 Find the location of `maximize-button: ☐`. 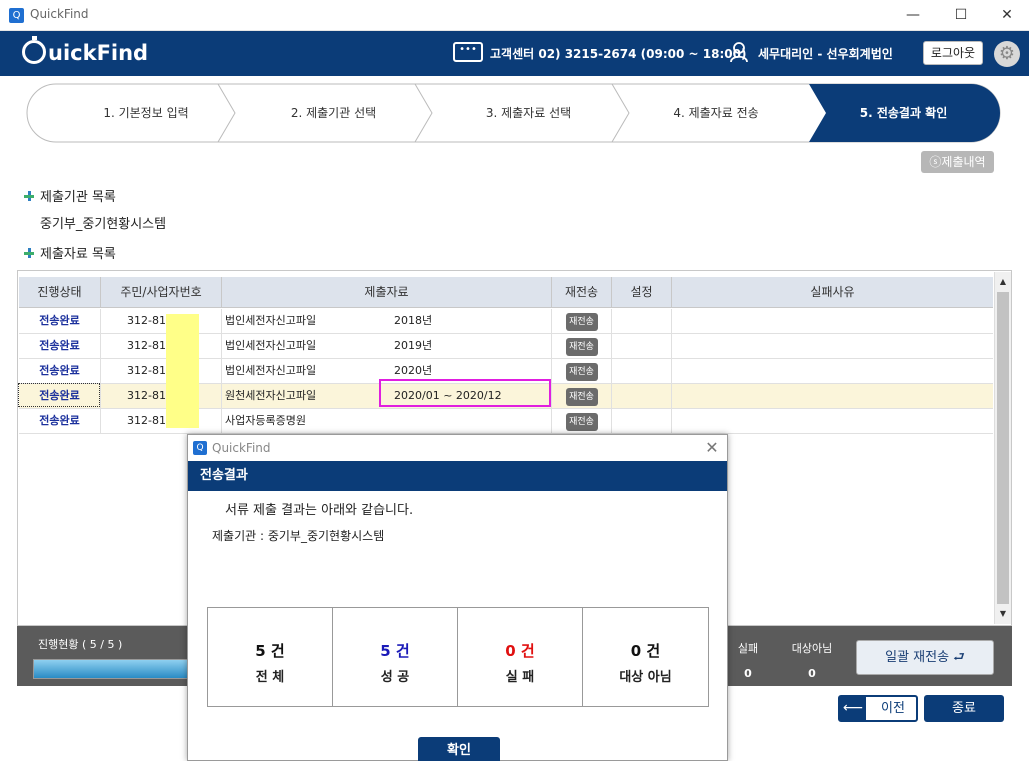

maximize-button: ☐ is located at coordinates (961, 15).